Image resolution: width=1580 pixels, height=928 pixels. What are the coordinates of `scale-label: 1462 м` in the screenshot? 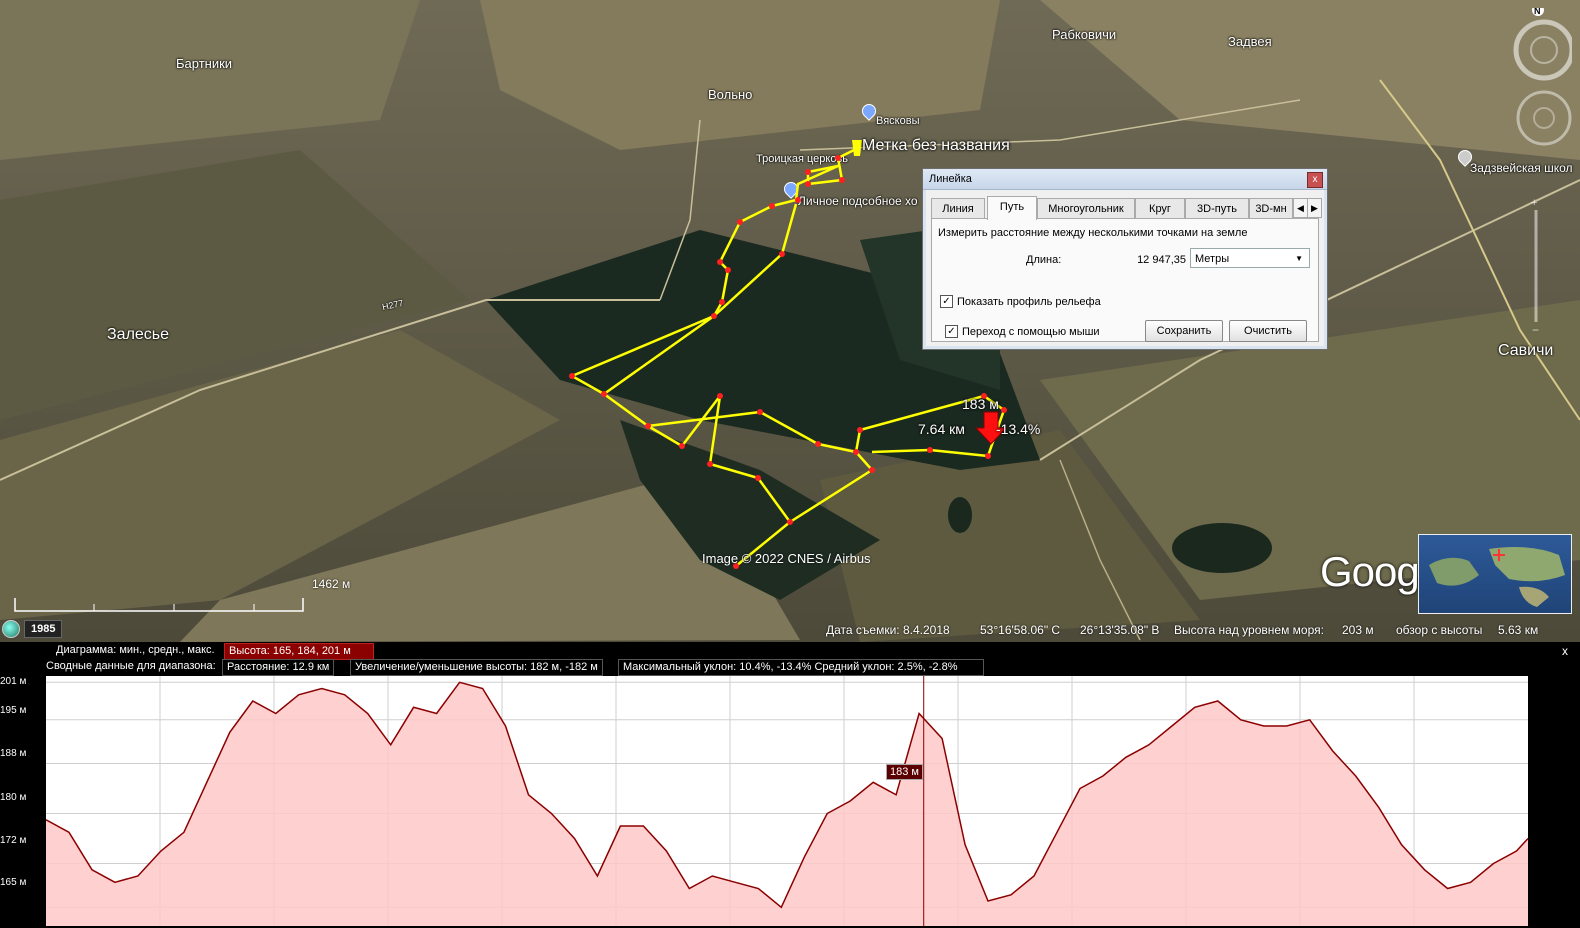 It's located at (331, 584).